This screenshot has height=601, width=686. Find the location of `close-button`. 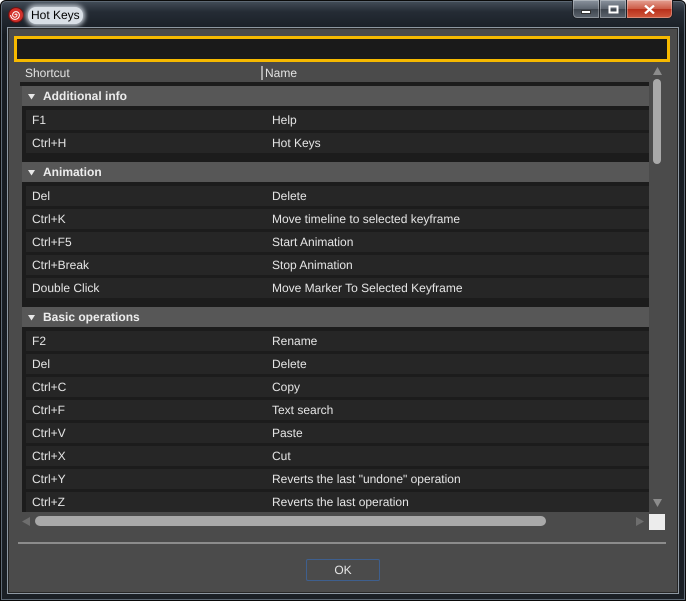

close-button is located at coordinates (650, 9).